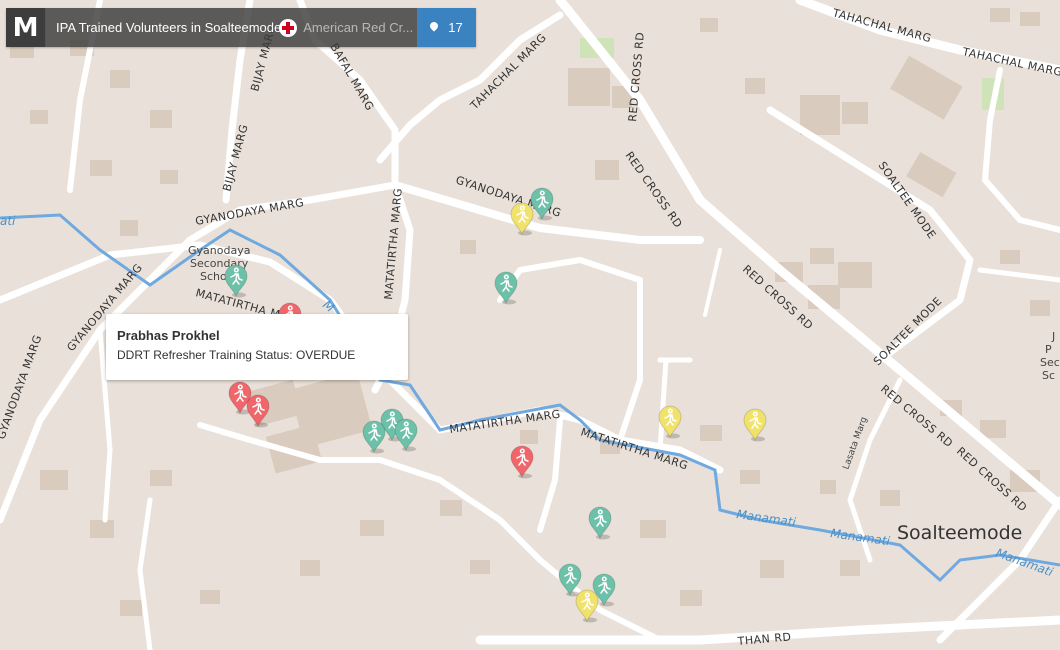 The image size is (1060, 650). What do you see at coordinates (1048, 375) in the screenshot?
I see `place-label-right-4: Sc` at bounding box center [1048, 375].